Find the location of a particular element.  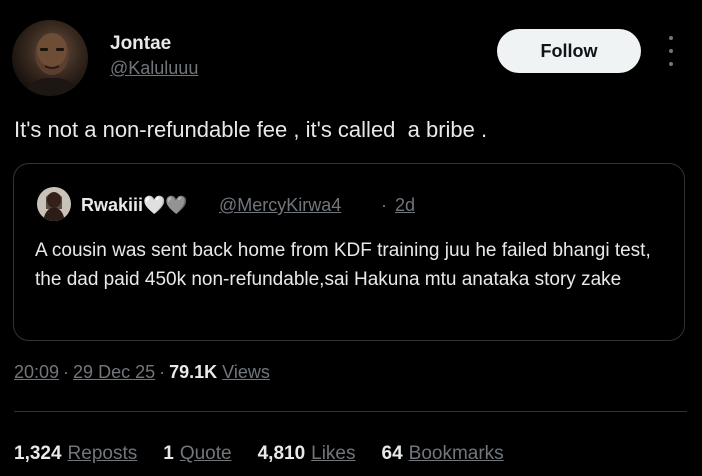

tweet-date: 29 Dec 25 is located at coordinates (114, 372).